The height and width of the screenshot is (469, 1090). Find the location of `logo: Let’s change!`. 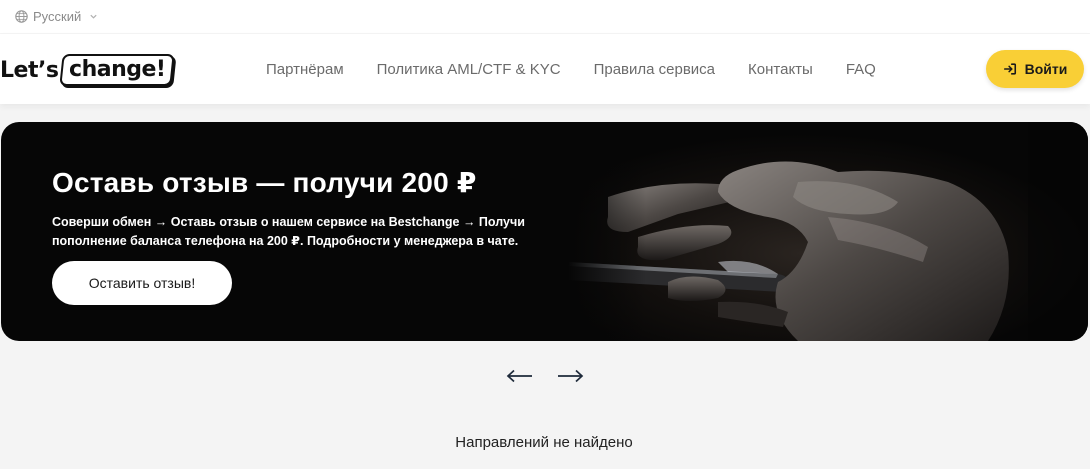

logo: Let’s change! is located at coordinates (88, 70).